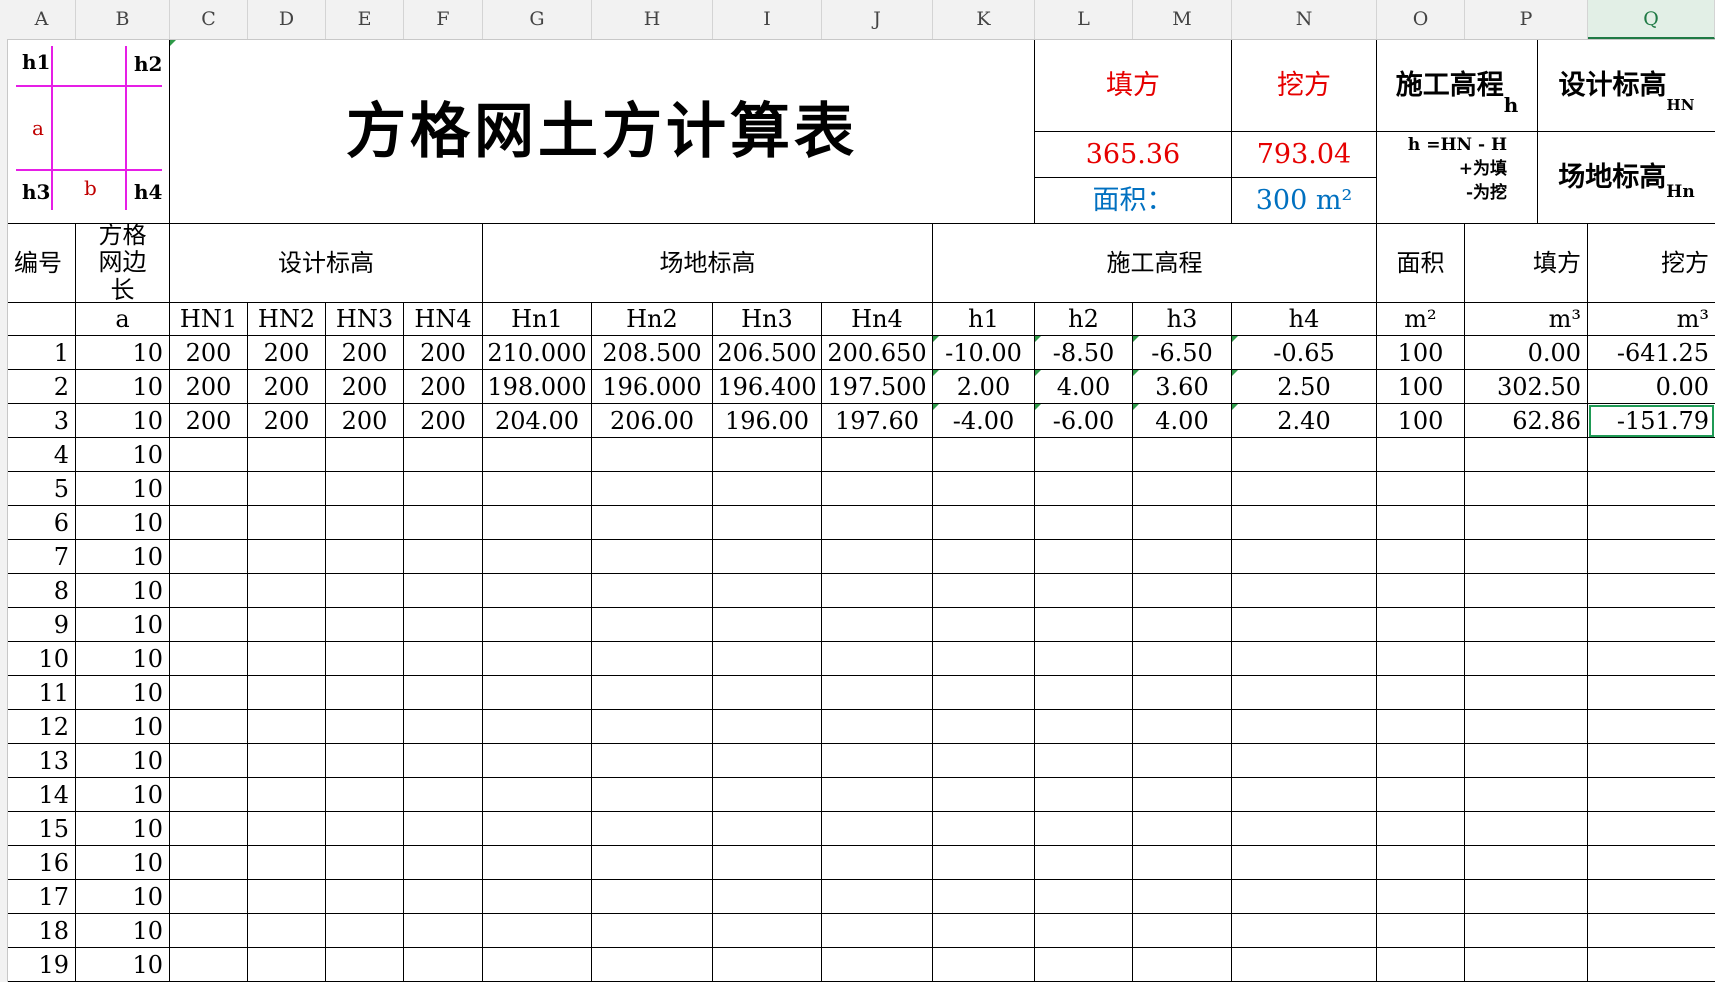 The height and width of the screenshot is (982, 1715). I want to click on cell-k18, so click(984, 795).